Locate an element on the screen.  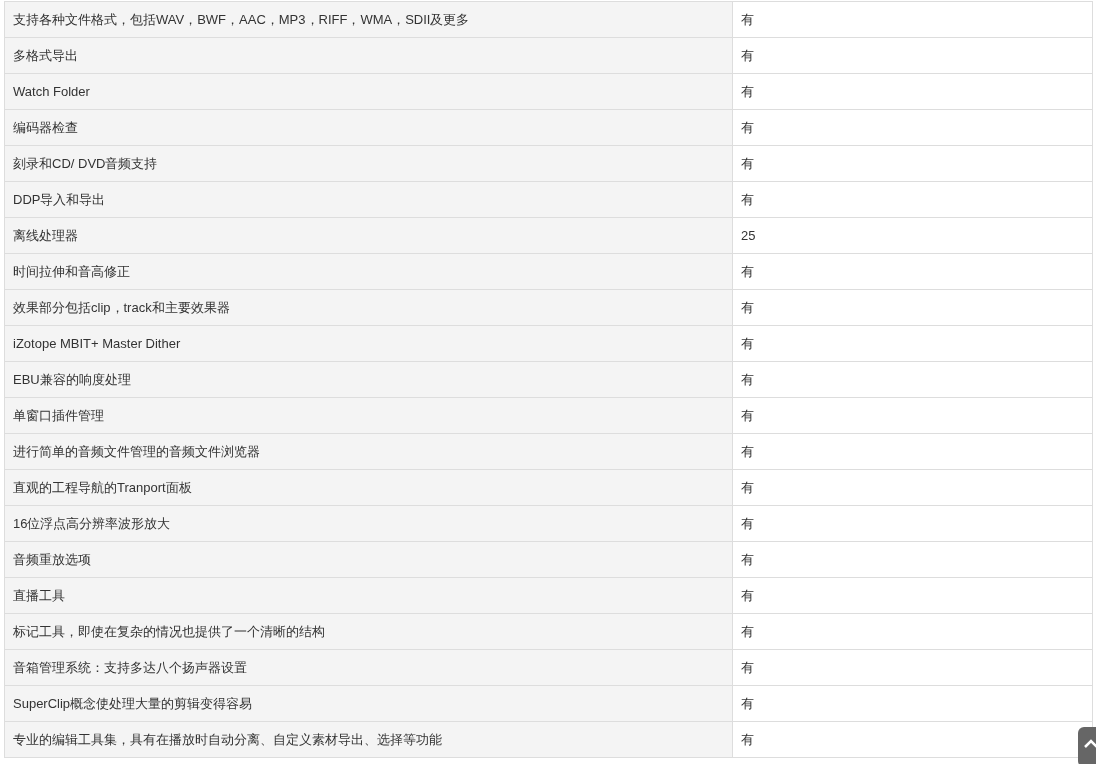
value-cell: 25 is located at coordinates (912, 235).